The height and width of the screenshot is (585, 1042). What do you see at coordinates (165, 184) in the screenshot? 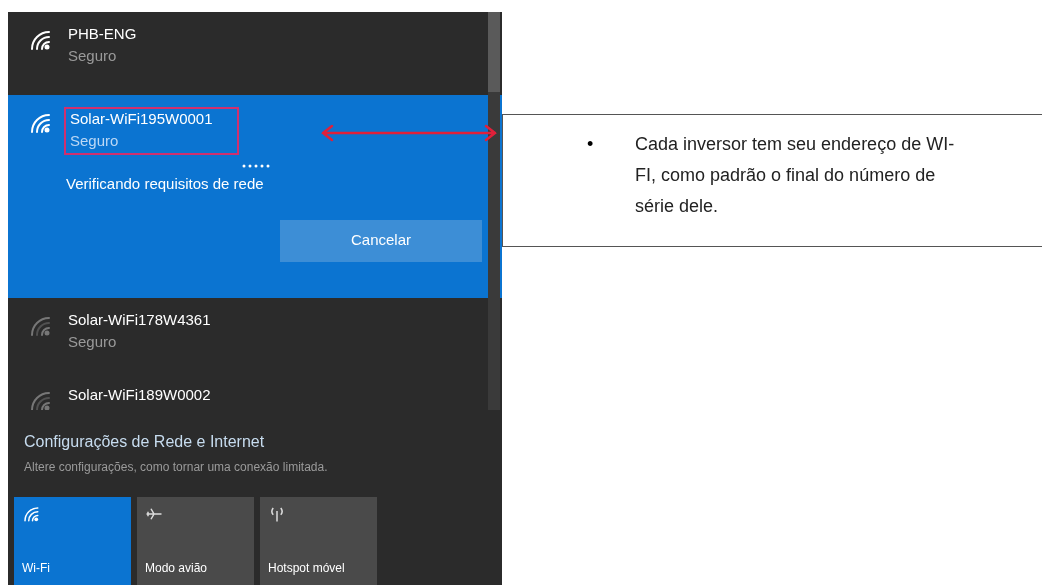
I see `connection-progress: Verificando requisitos de rede` at bounding box center [165, 184].